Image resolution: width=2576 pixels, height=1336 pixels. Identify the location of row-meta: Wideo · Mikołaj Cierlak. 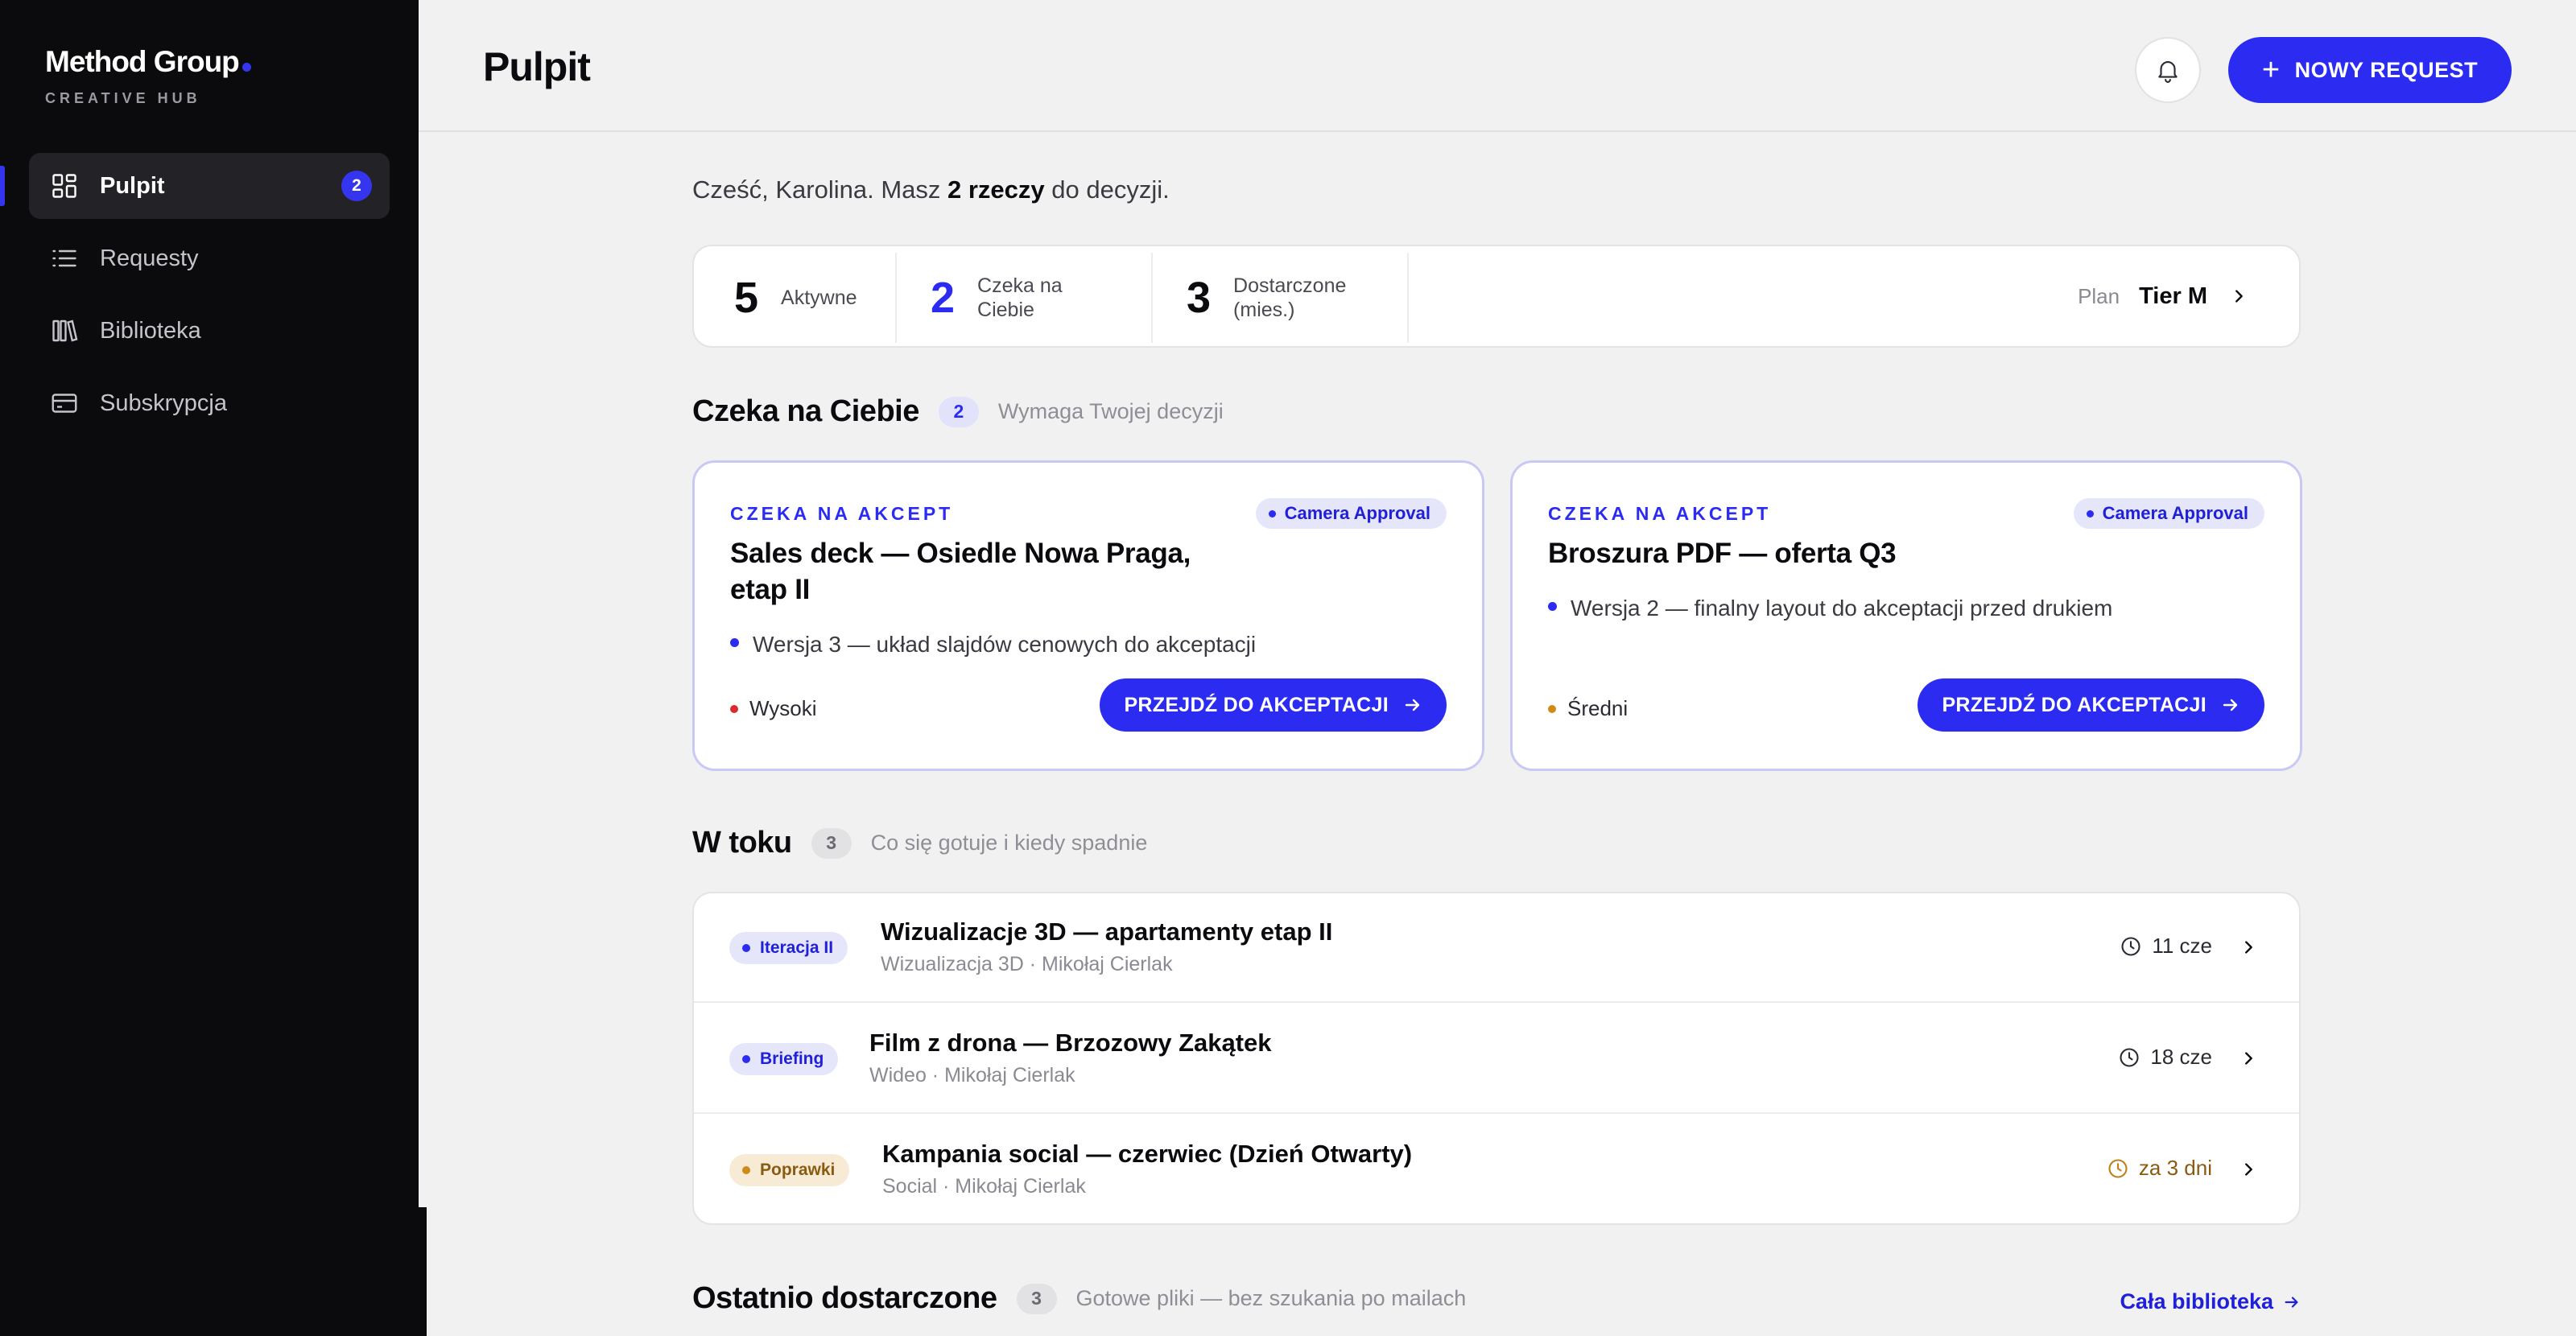
(972, 1075).